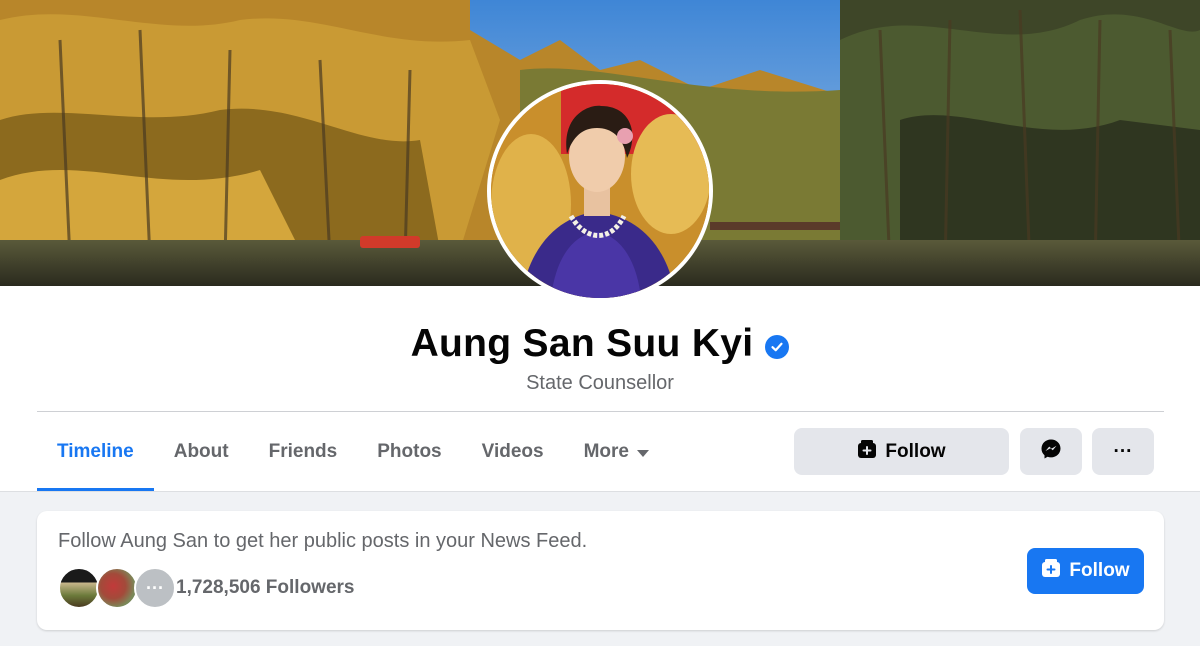 The width and height of the screenshot is (1200, 646). I want to click on tab-label: Friends, so click(303, 451).